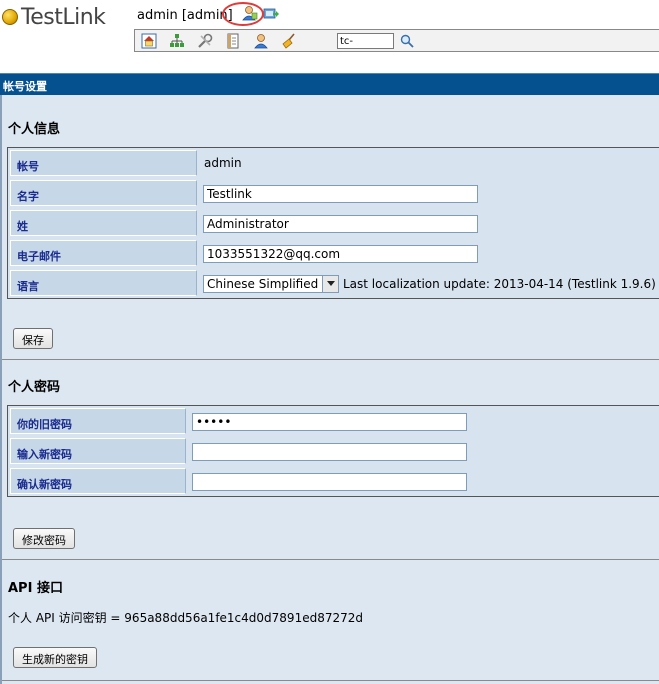  Describe the element at coordinates (205, 41) in the screenshot. I see `tools-icon` at that location.